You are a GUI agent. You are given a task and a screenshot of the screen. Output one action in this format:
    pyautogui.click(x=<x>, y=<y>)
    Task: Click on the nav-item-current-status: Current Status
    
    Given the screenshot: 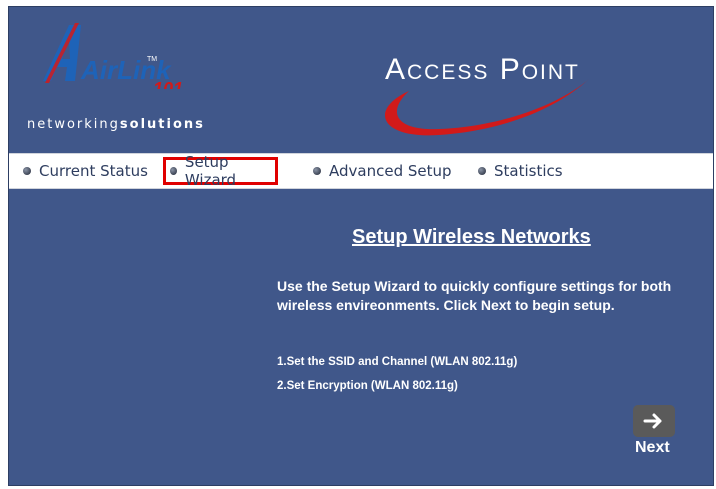 What is the action you would take?
    pyautogui.click(x=85, y=171)
    